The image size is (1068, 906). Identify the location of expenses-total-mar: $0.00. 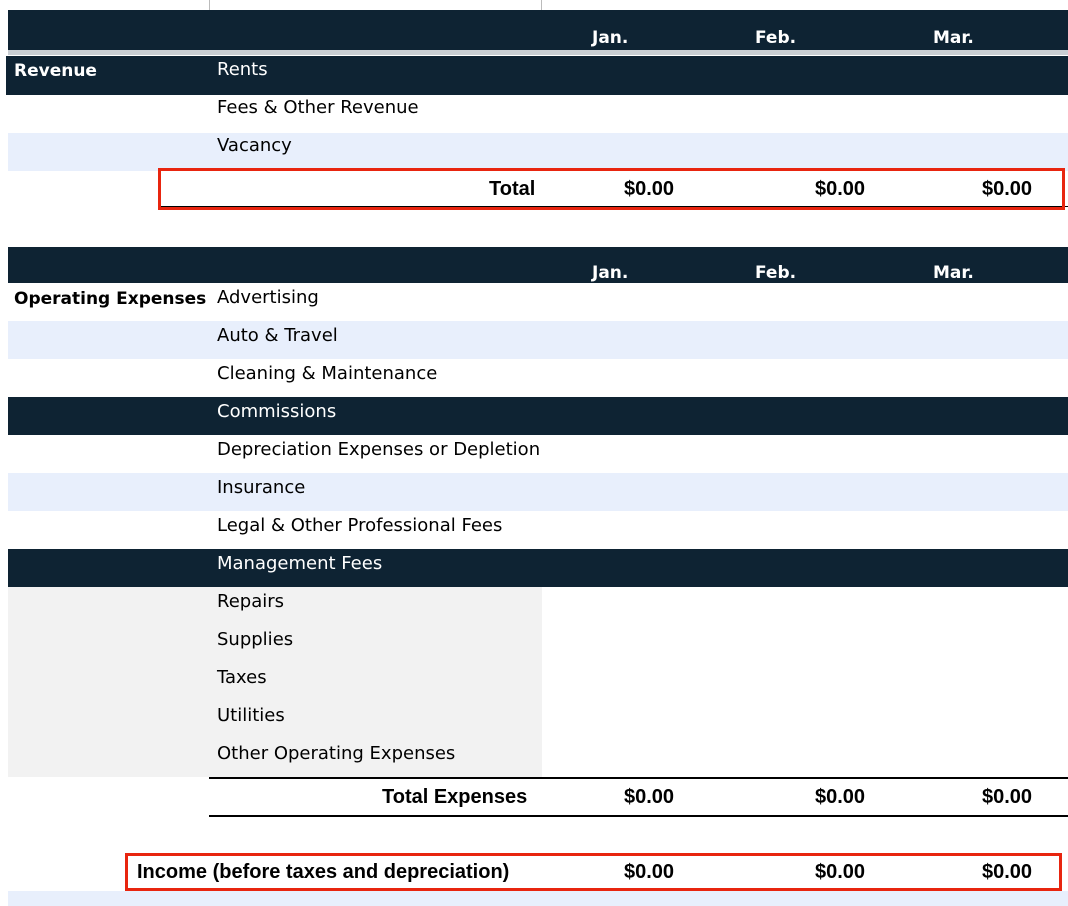
(1007, 797).